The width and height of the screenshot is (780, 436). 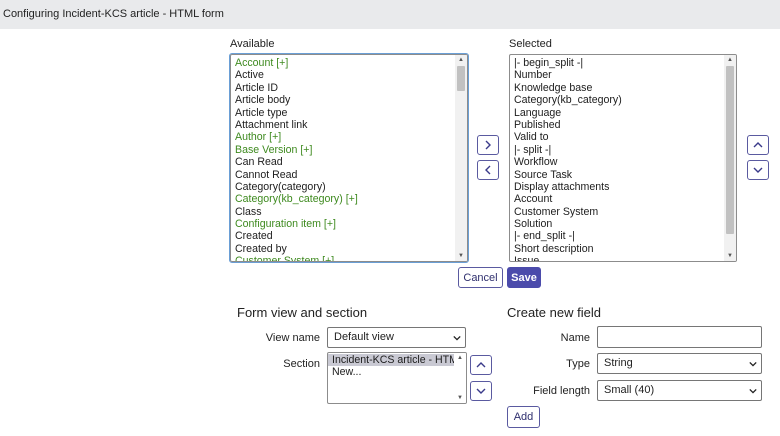 I want to click on list-item: Class, so click(x=343, y=212).